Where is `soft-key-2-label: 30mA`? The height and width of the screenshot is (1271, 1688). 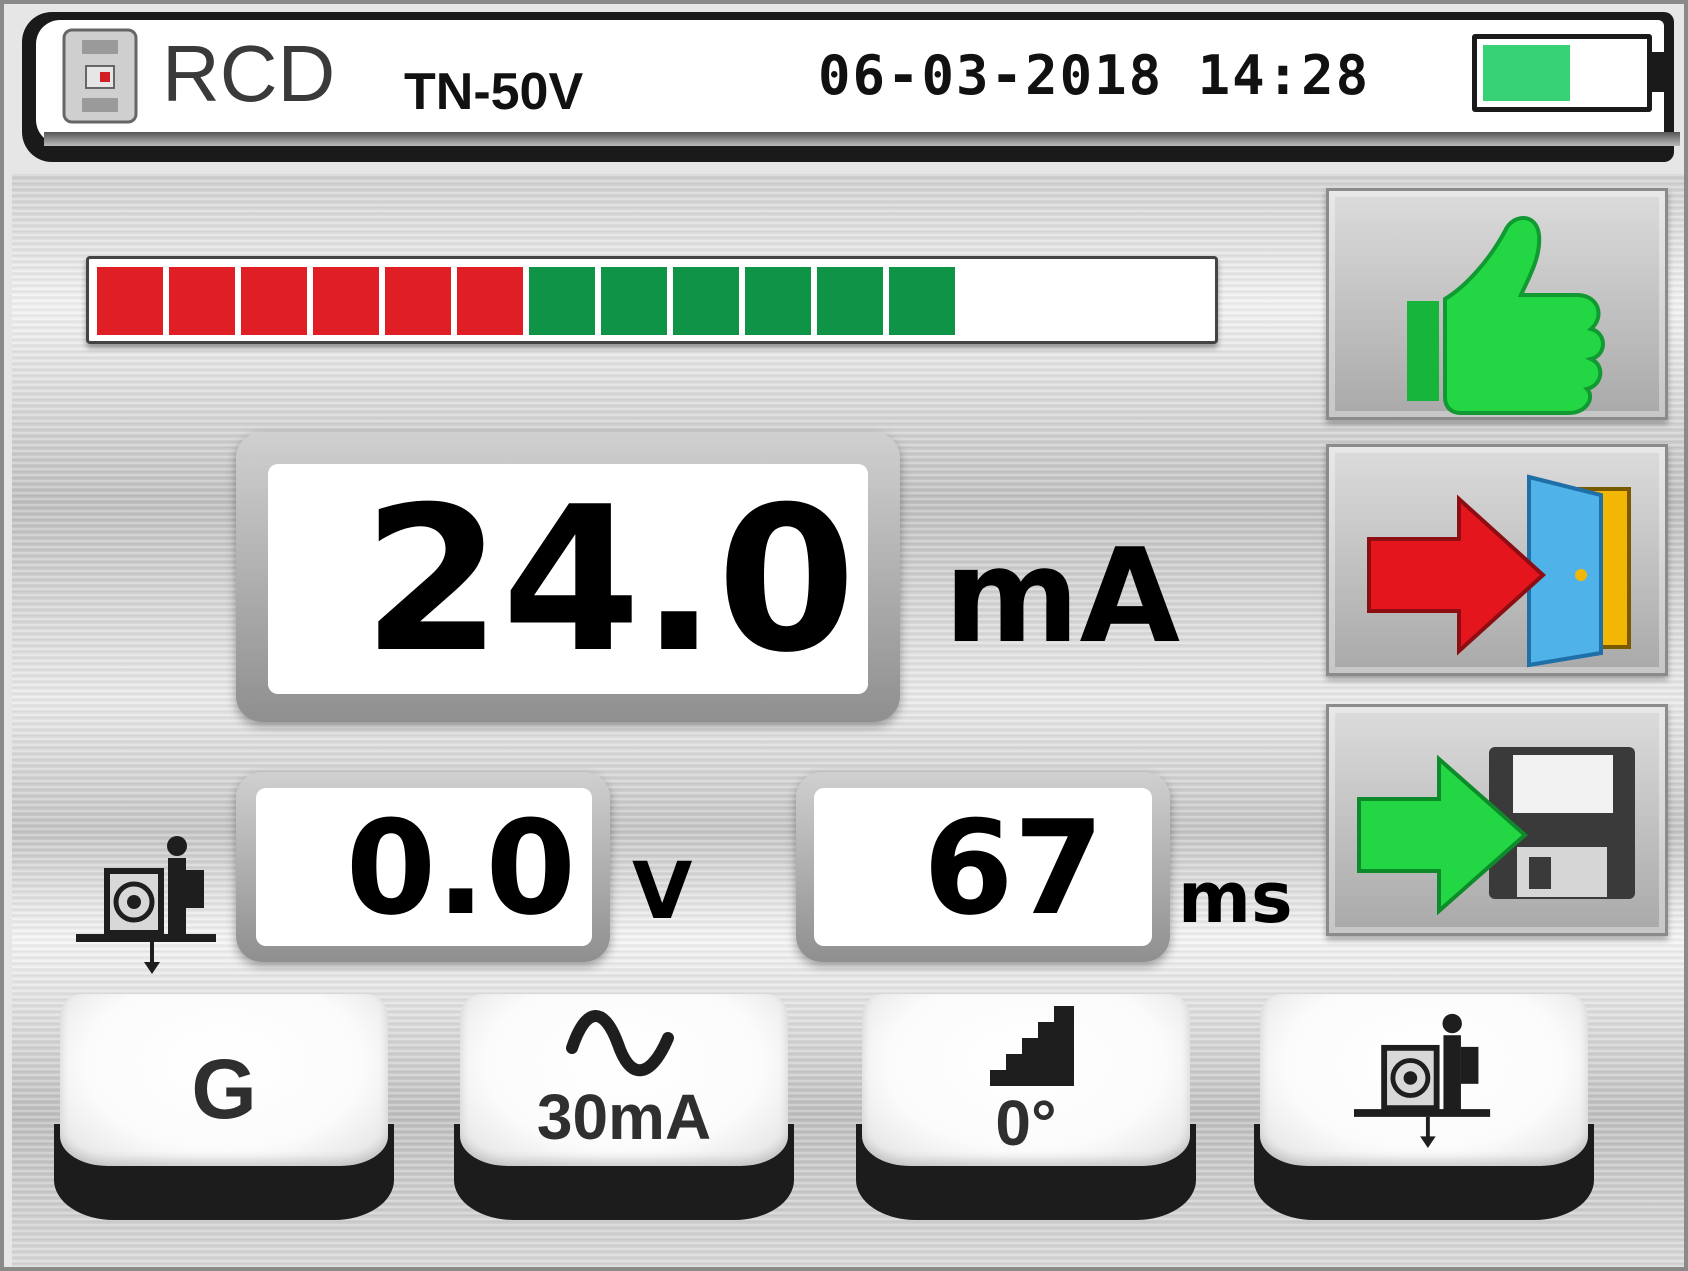 soft-key-2-label: 30mA is located at coordinates (624, 1117).